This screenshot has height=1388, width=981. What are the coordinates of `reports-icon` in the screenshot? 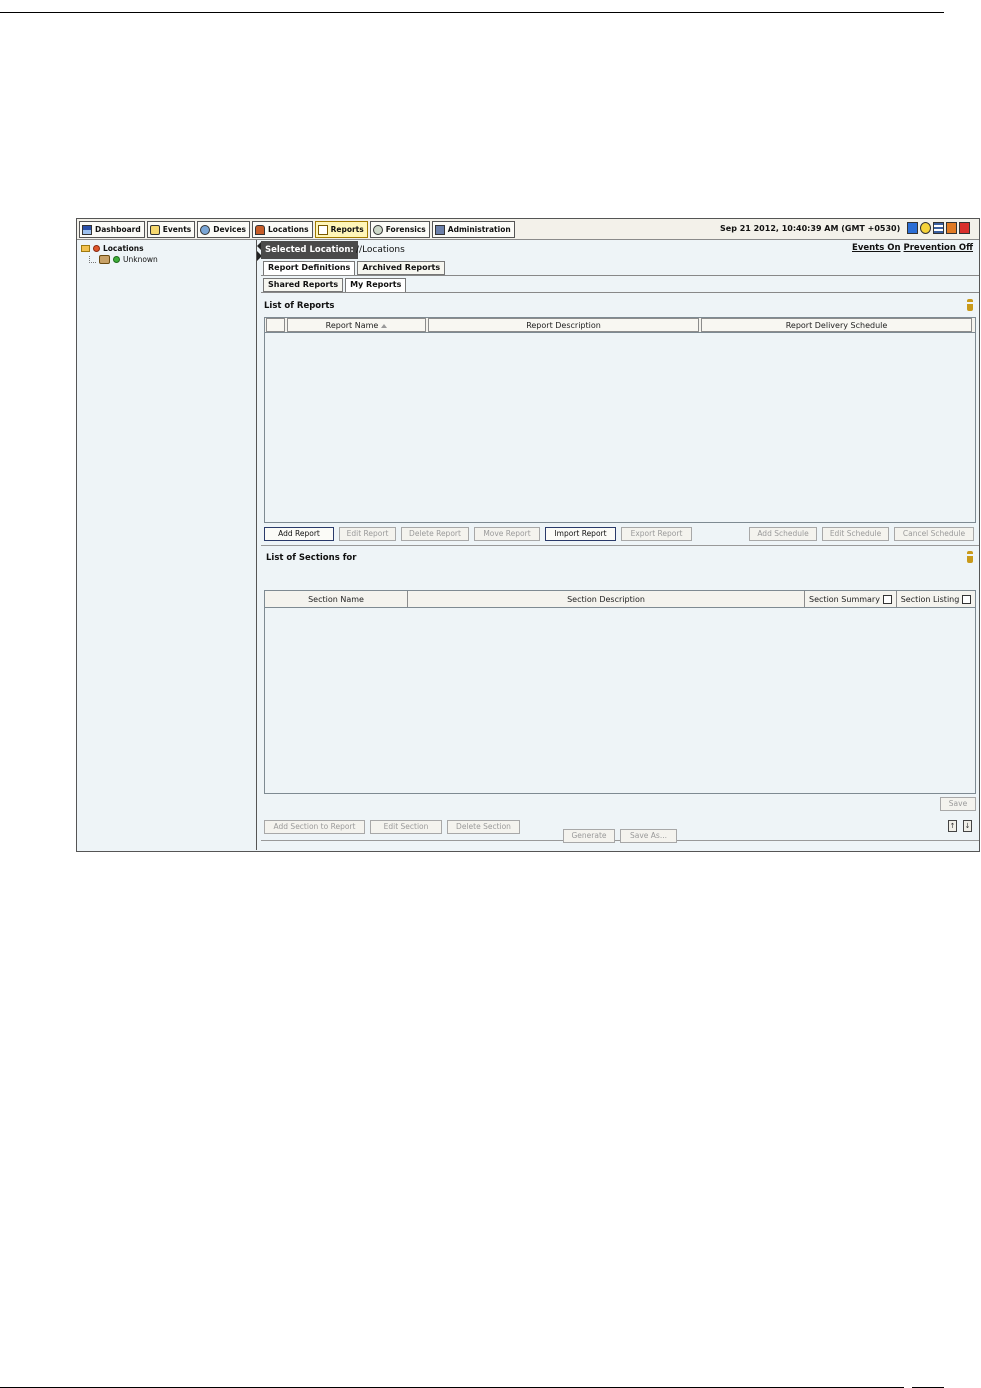 It's located at (322, 229).